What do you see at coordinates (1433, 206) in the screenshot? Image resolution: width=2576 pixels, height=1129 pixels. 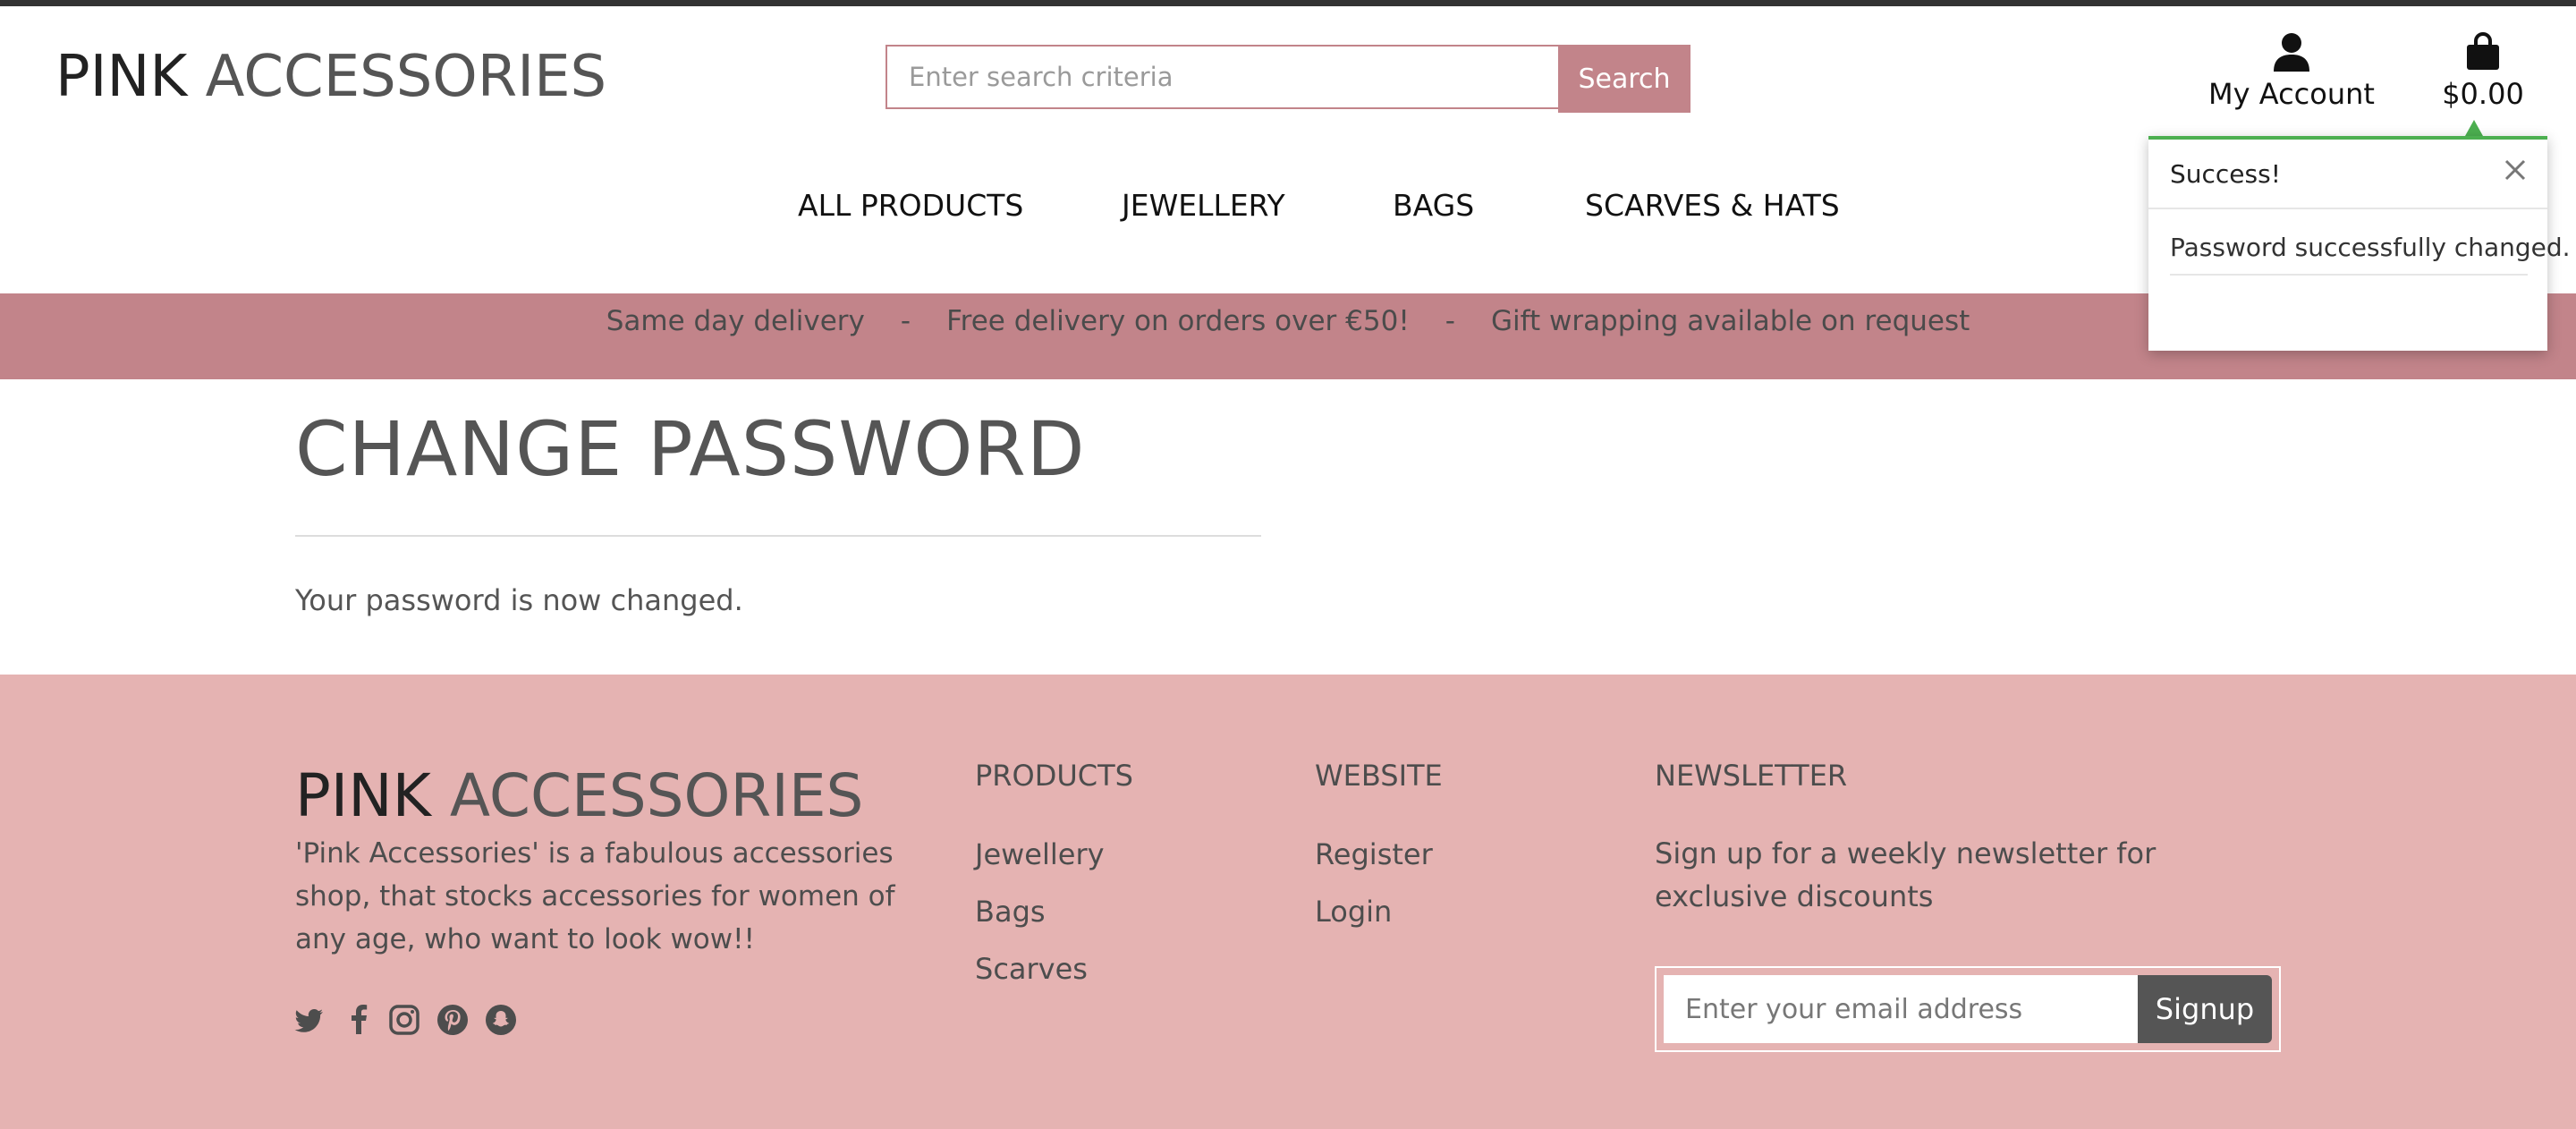 I see `nav-bags: BAGS` at bounding box center [1433, 206].